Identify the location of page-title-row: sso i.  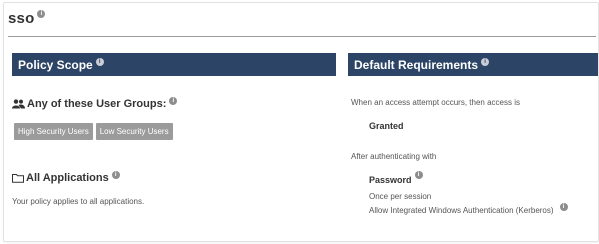
(27, 18).